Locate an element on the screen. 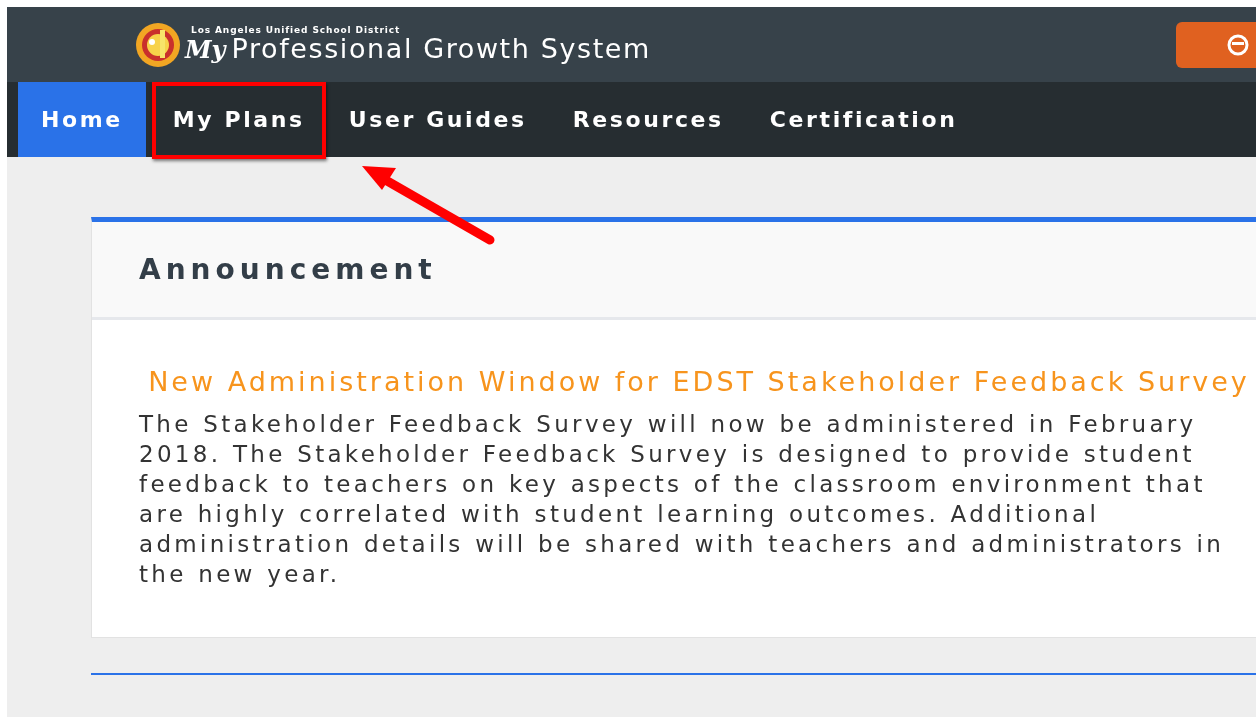  logo-script: My is located at coordinates (205, 49).